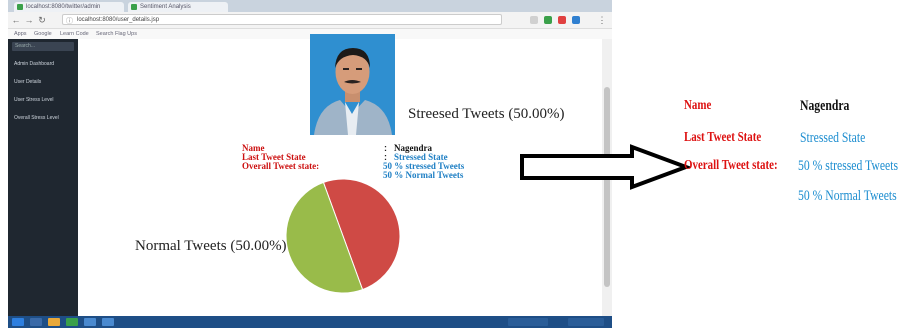 The image size is (913, 328). What do you see at coordinates (69, 21) in the screenshot?
I see `info-icon: ⓘ` at bounding box center [69, 21].